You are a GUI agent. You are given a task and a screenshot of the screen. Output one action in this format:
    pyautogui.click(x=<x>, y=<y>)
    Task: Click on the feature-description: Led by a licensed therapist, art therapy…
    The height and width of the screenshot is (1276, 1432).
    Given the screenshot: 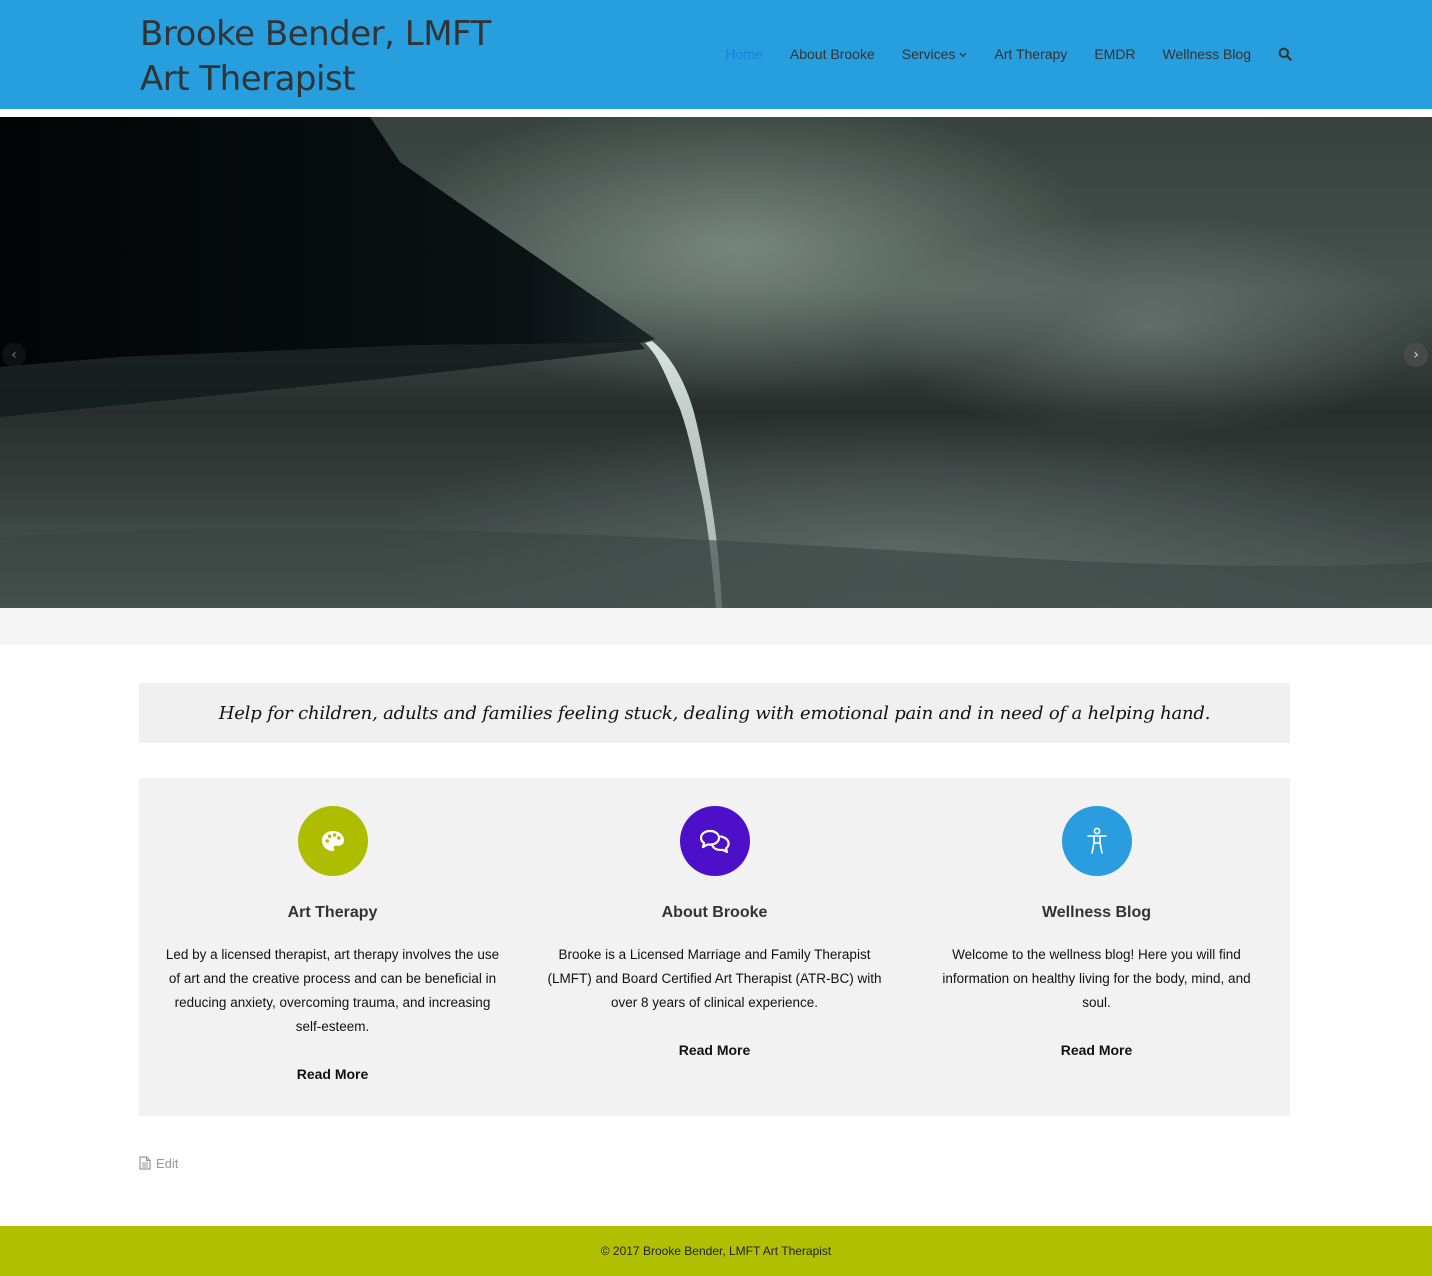 What is the action you would take?
    pyautogui.click(x=332, y=990)
    